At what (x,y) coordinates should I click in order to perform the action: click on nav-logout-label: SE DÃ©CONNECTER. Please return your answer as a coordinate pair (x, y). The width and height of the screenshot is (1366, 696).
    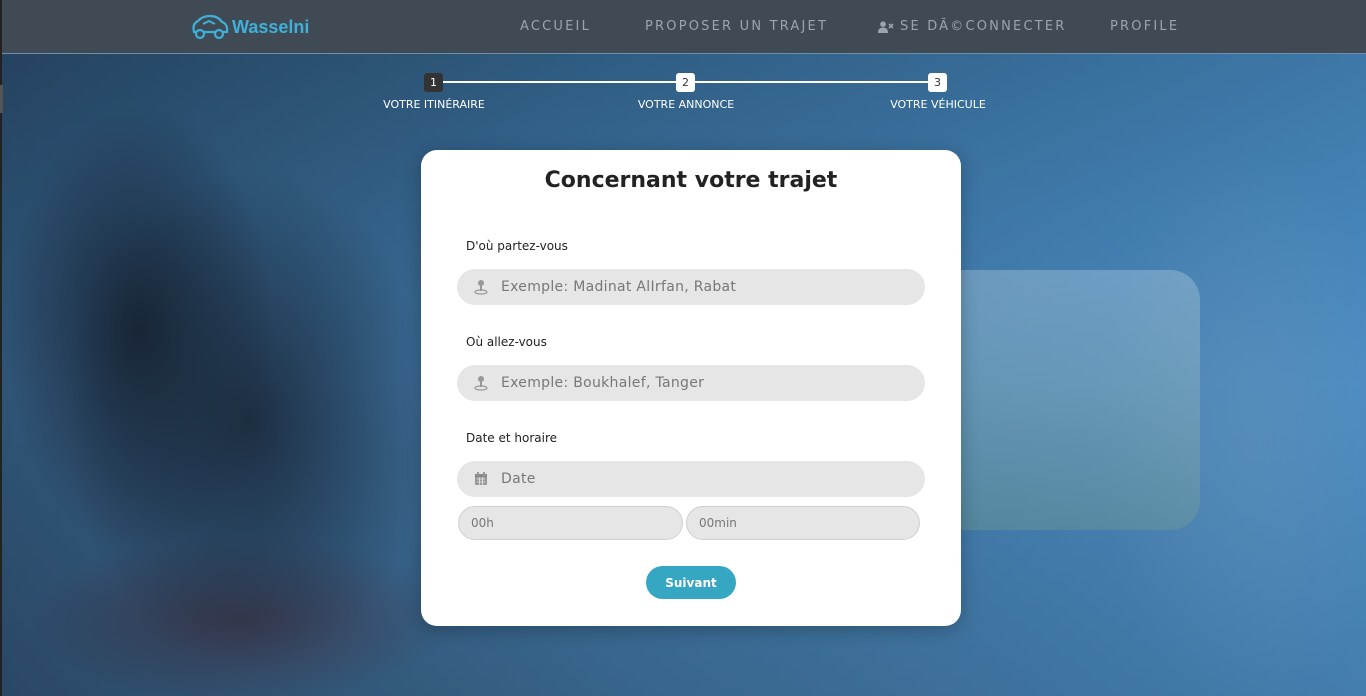
    Looking at the image, I should click on (983, 26).